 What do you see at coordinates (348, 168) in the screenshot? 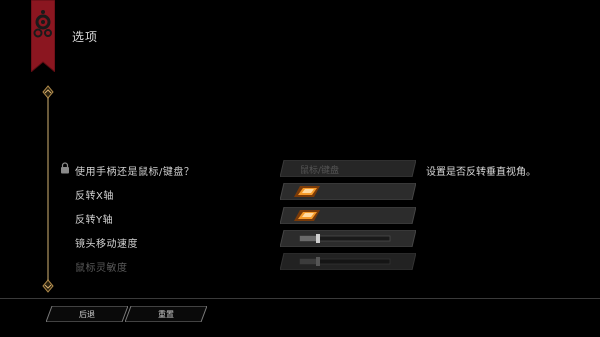
I see `input-device-dropdown: 鼠标/键盘` at bounding box center [348, 168].